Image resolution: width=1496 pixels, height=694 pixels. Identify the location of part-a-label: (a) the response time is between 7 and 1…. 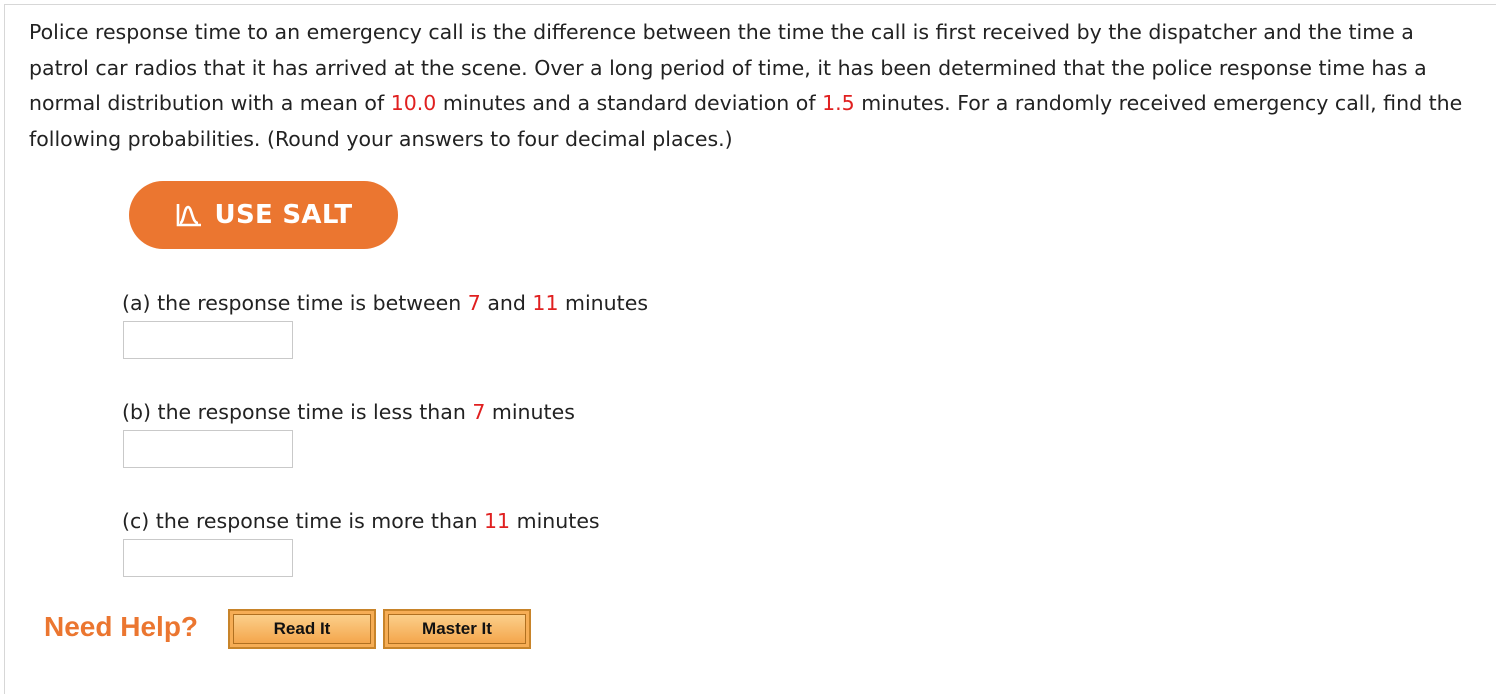
(385, 303).